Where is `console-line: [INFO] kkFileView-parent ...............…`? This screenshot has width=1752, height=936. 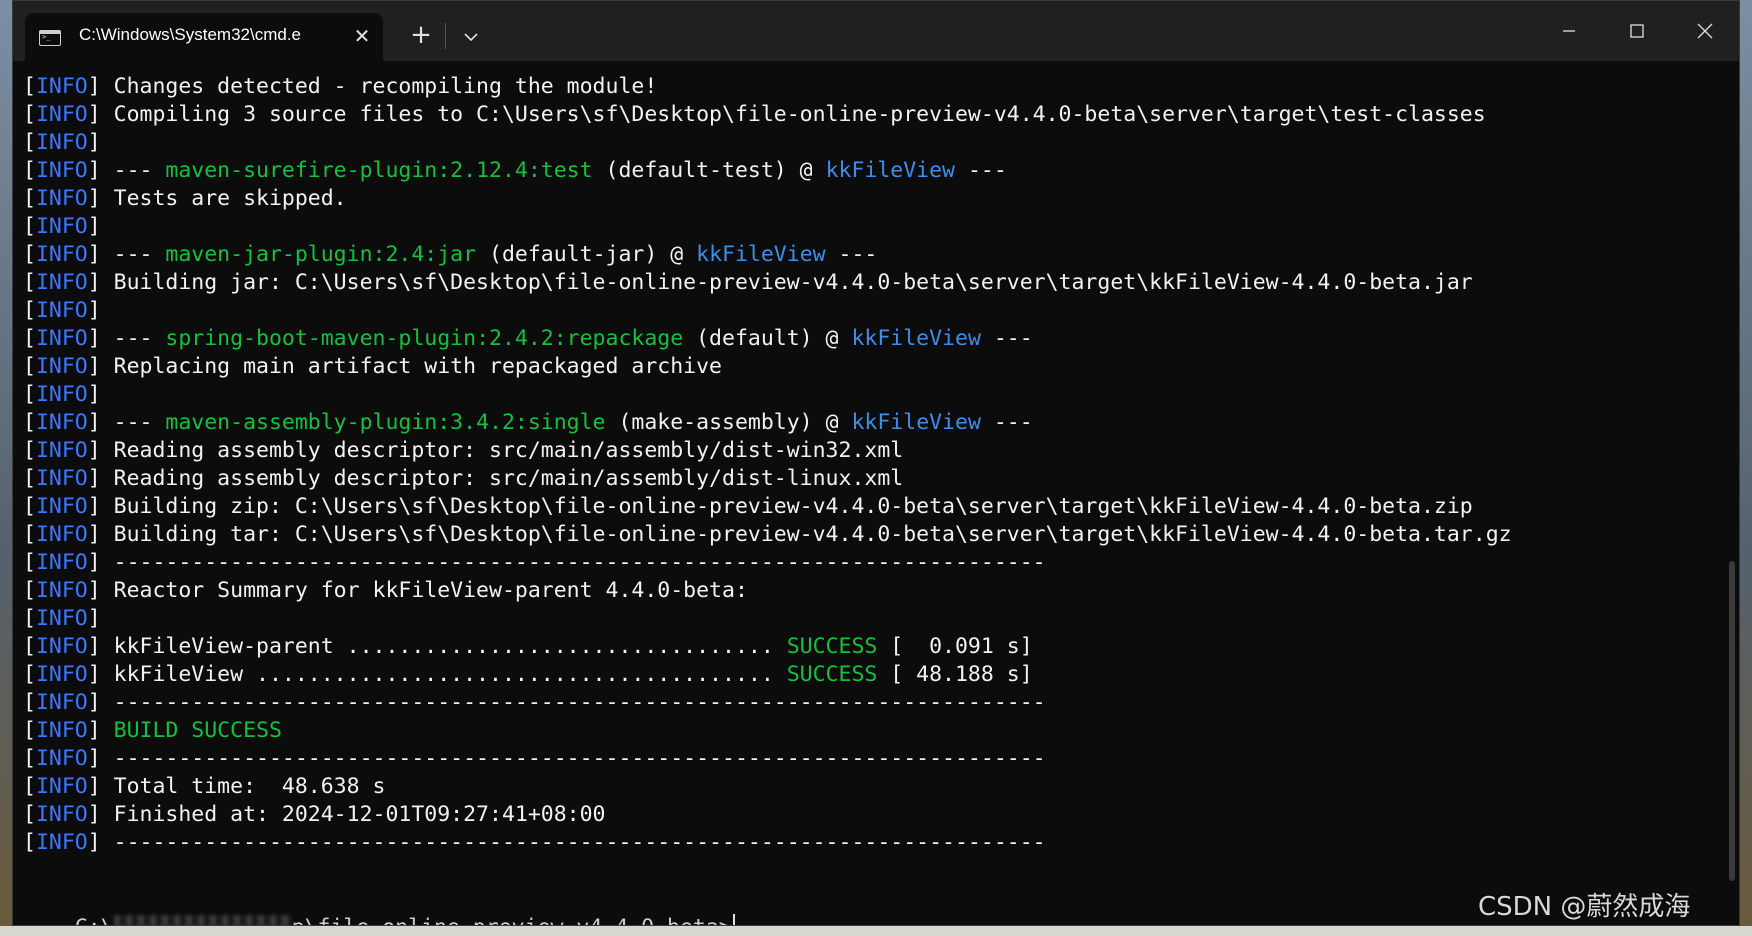
console-line: [INFO] kkFileView-parent ...............… is located at coordinates (873, 647).